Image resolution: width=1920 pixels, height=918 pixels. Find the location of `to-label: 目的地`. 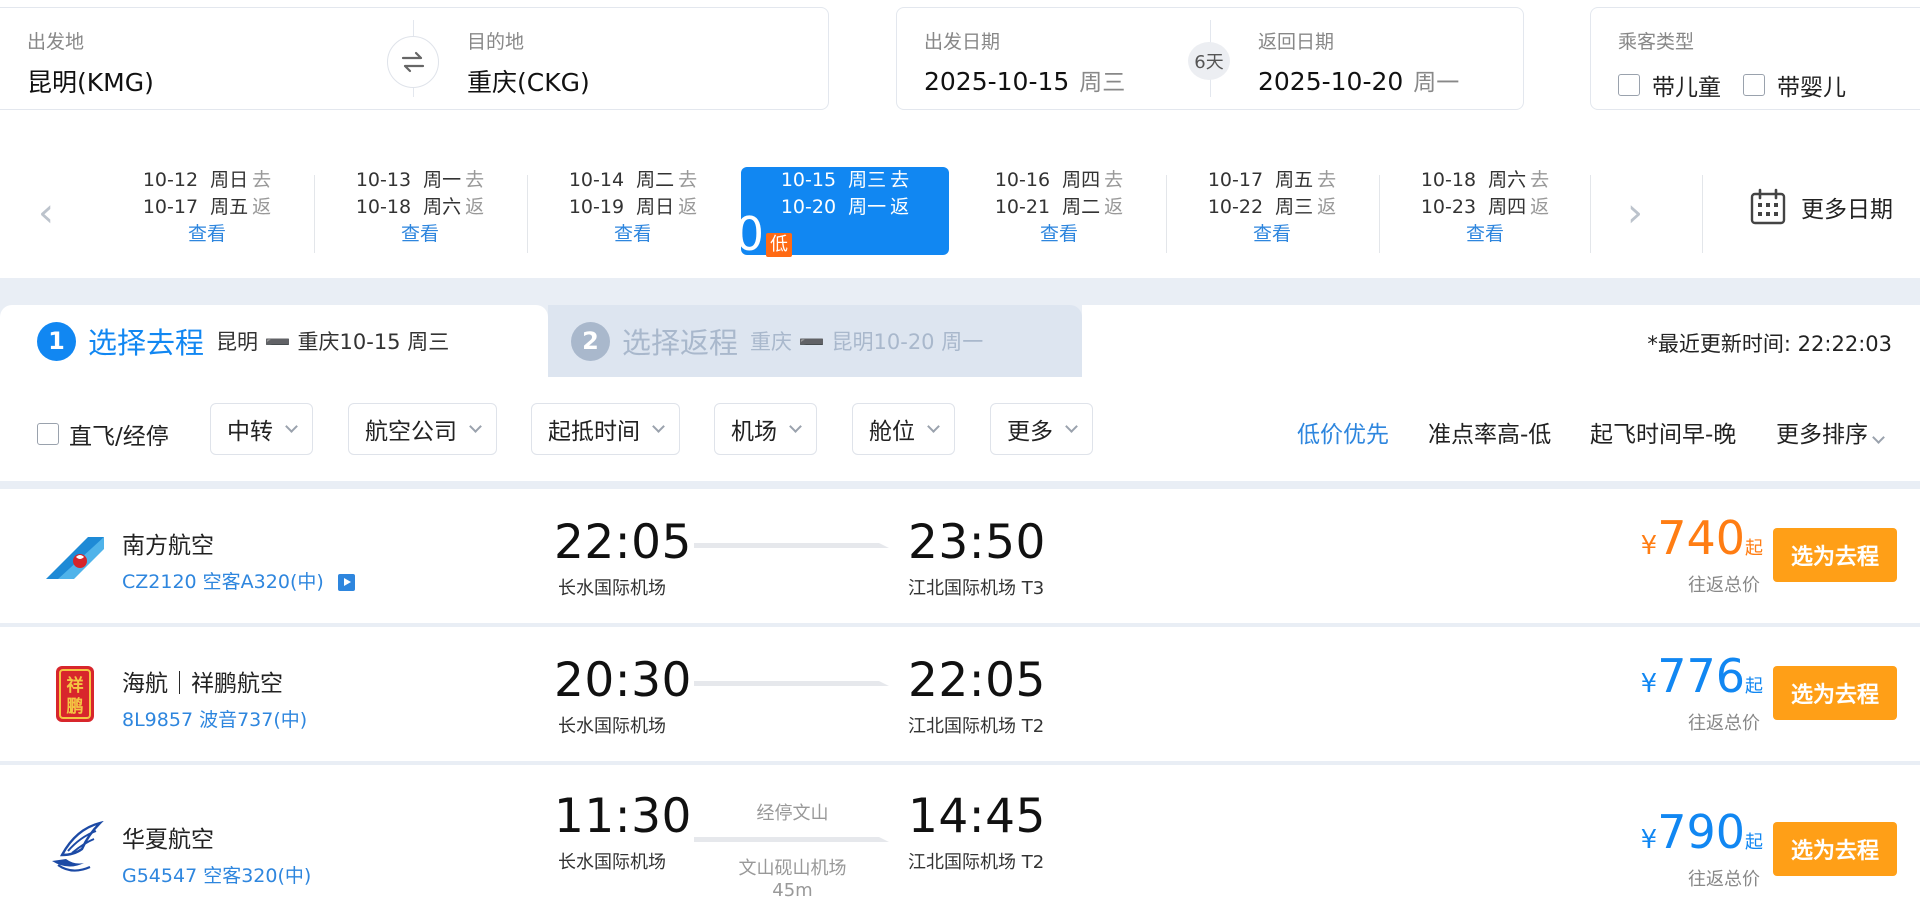

to-label: 目的地 is located at coordinates (496, 42).